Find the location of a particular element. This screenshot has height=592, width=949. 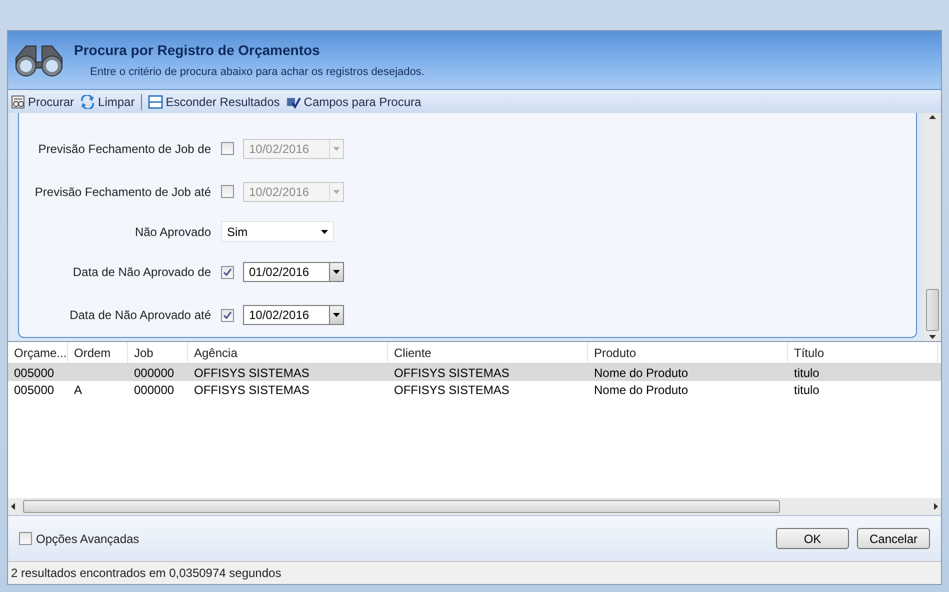

scroll-up-arrow-icon is located at coordinates (932, 117).